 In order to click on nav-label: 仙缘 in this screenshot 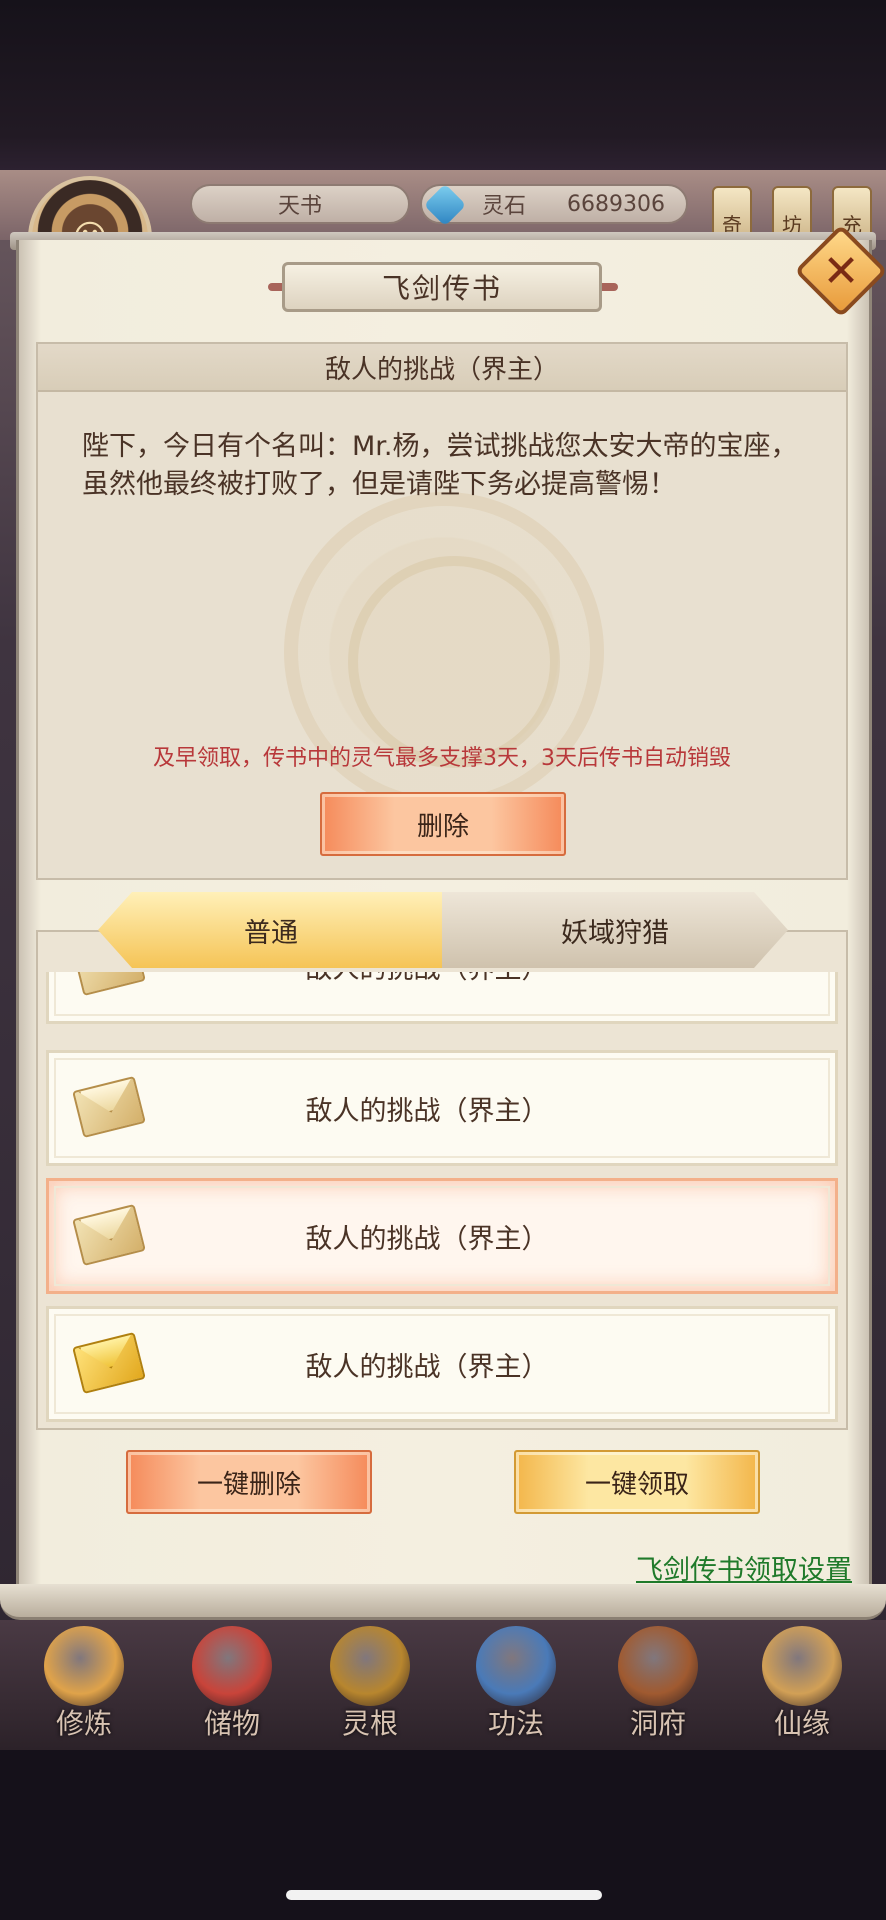, I will do `click(801, 1723)`.